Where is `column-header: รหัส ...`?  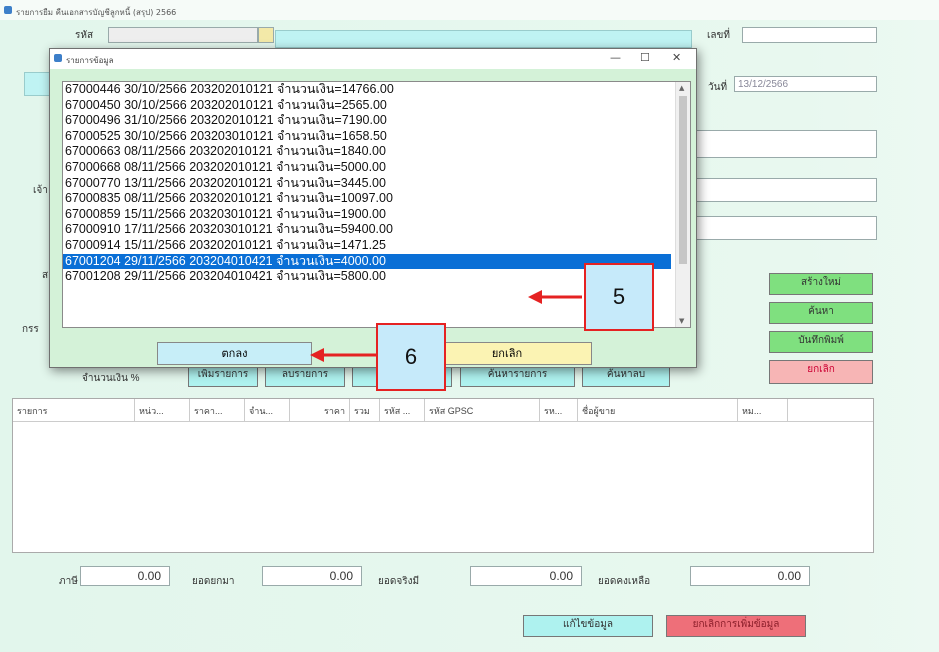
column-header: รหัส ... is located at coordinates (402, 410).